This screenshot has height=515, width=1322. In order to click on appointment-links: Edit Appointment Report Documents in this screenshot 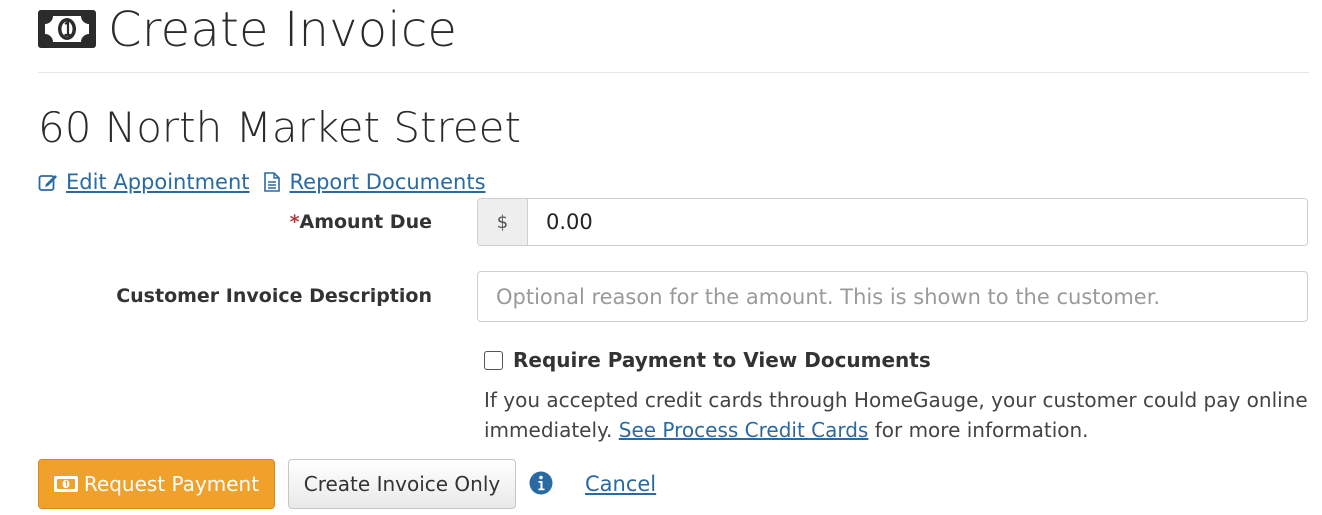, I will do `click(262, 182)`.